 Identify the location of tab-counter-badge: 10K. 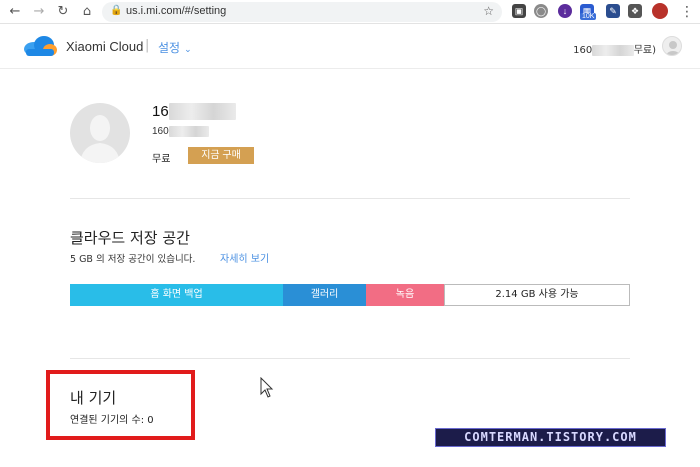
(588, 16).